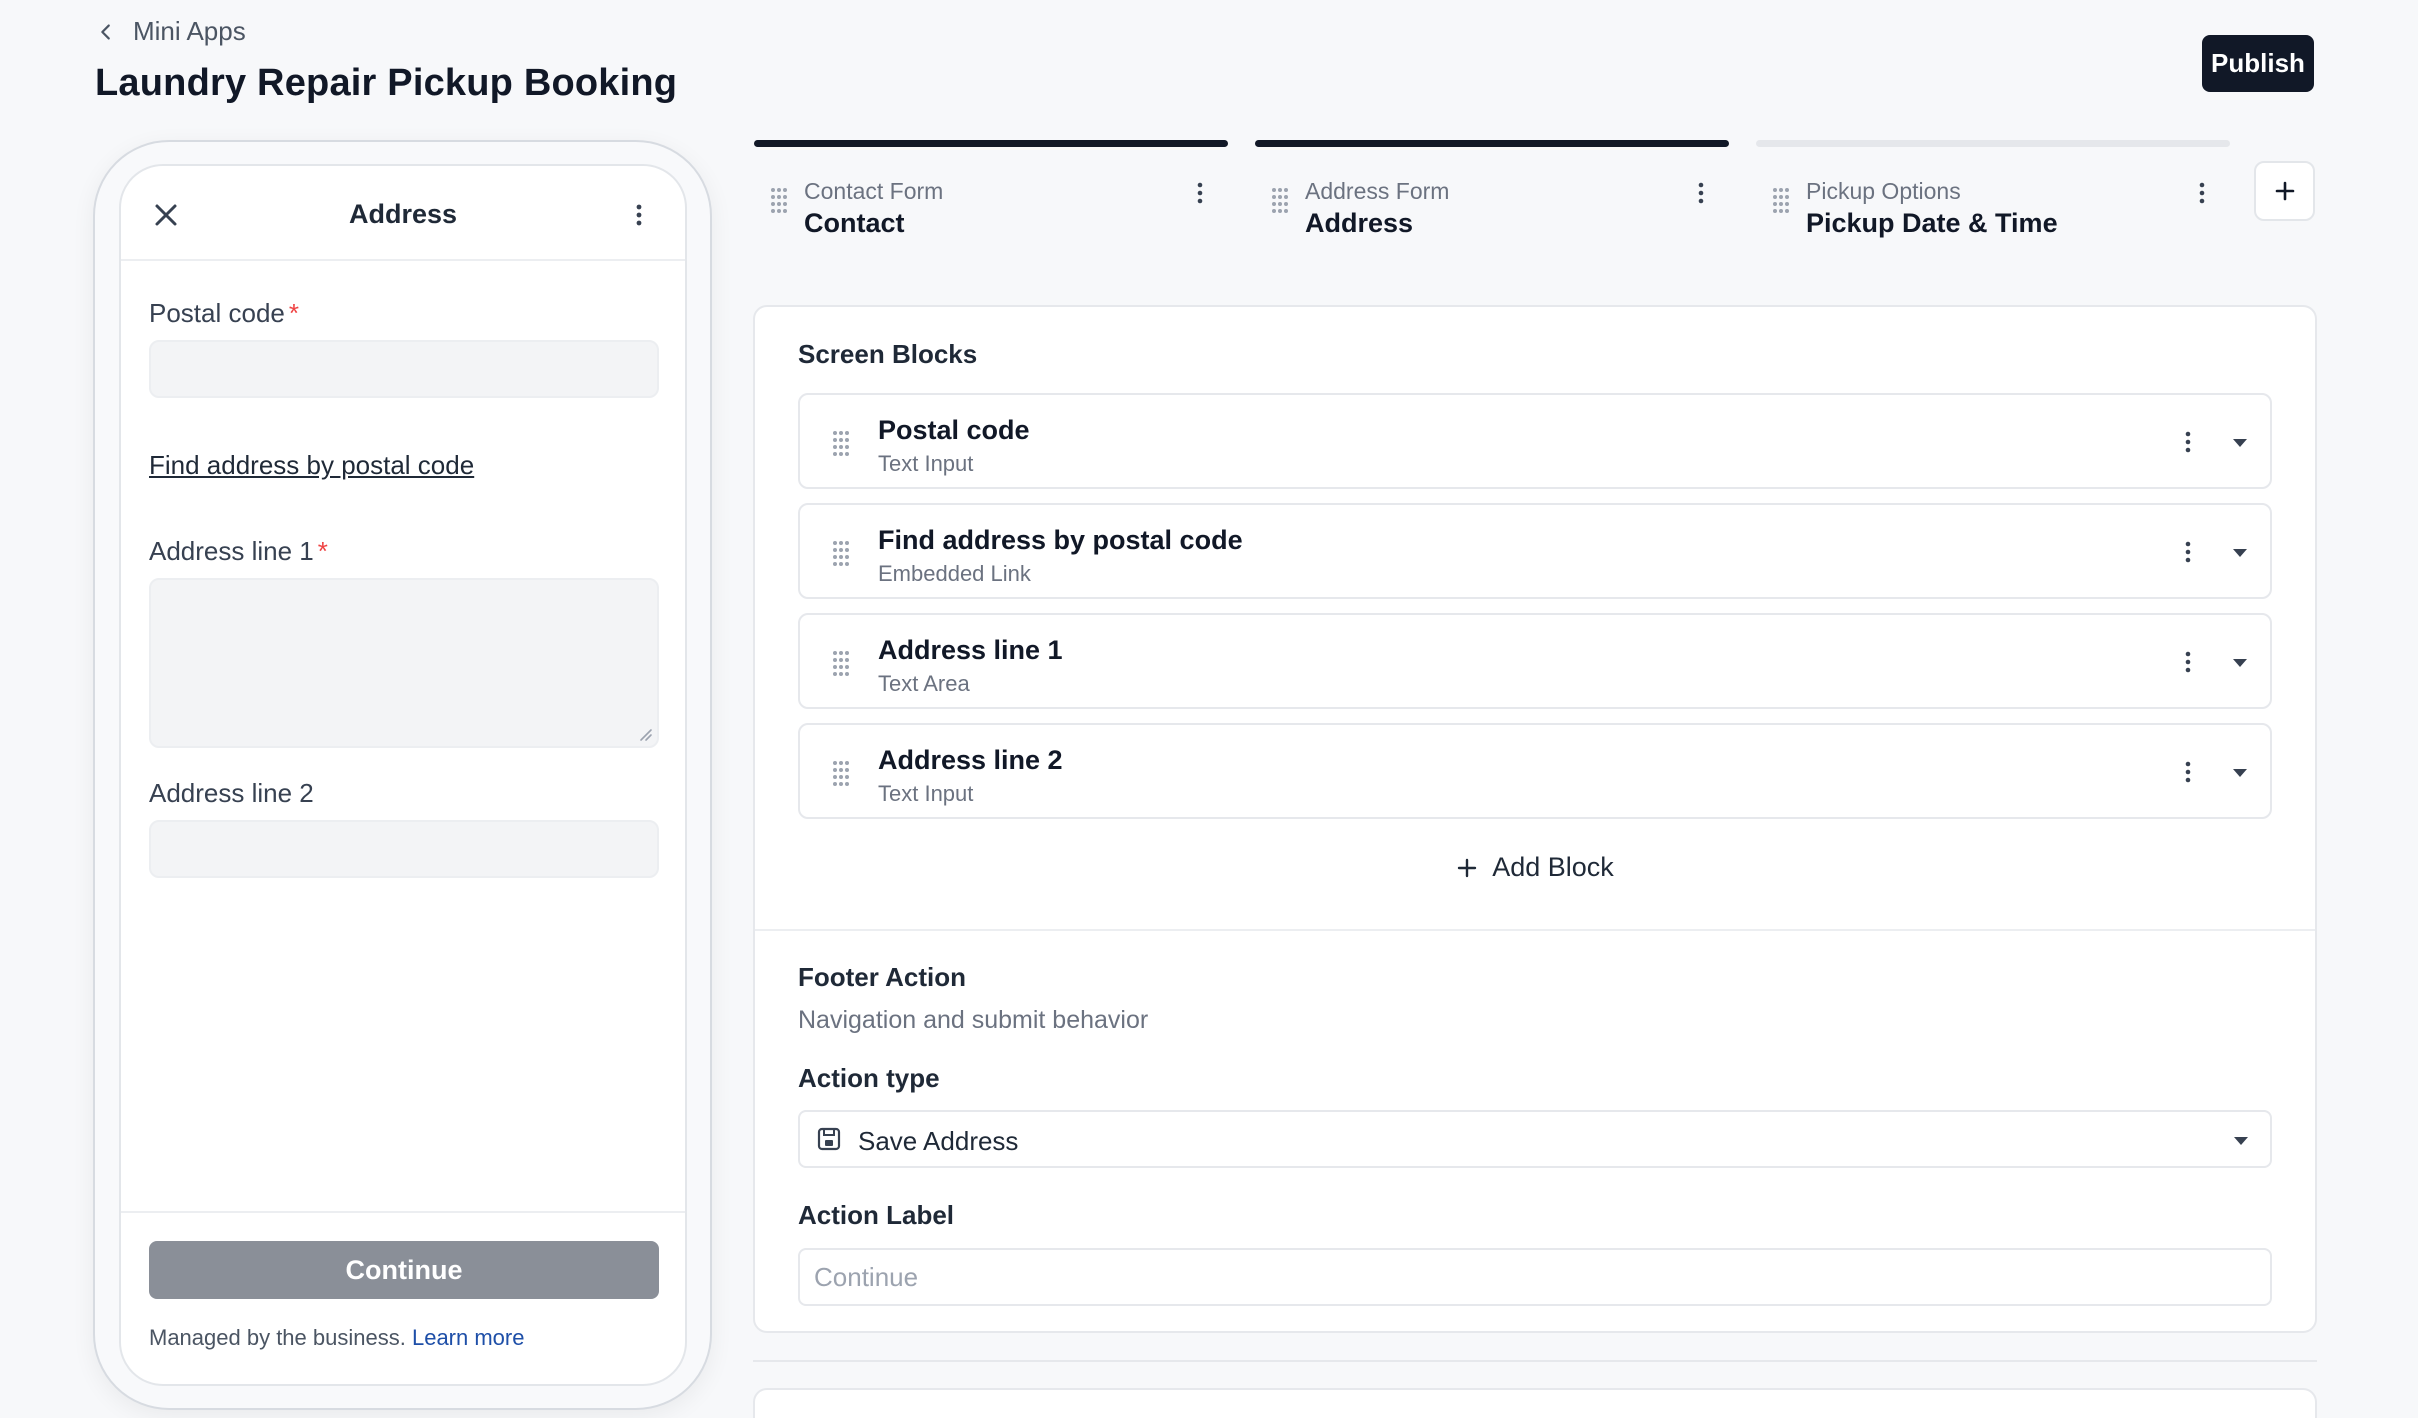  Describe the element at coordinates (404, 369) in the screenshot. I see `postal-code-input` at that location.